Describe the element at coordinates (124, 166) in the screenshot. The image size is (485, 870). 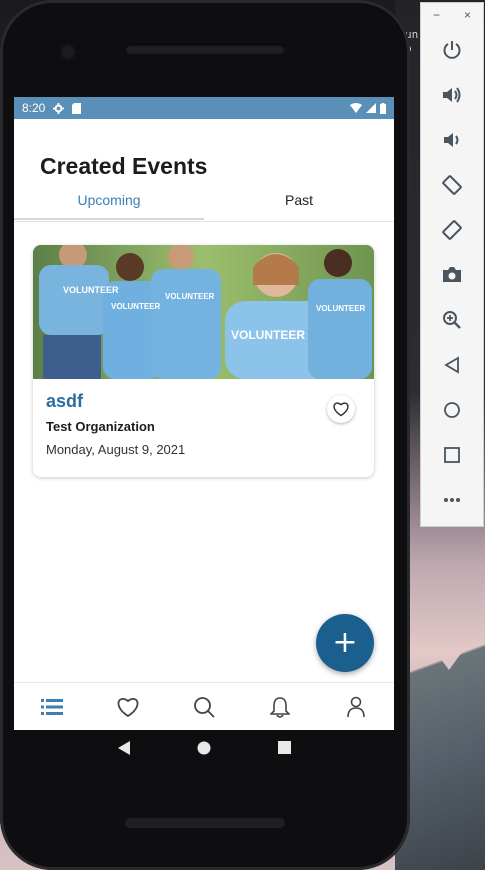
I see `page-title: Created Events` at that location.